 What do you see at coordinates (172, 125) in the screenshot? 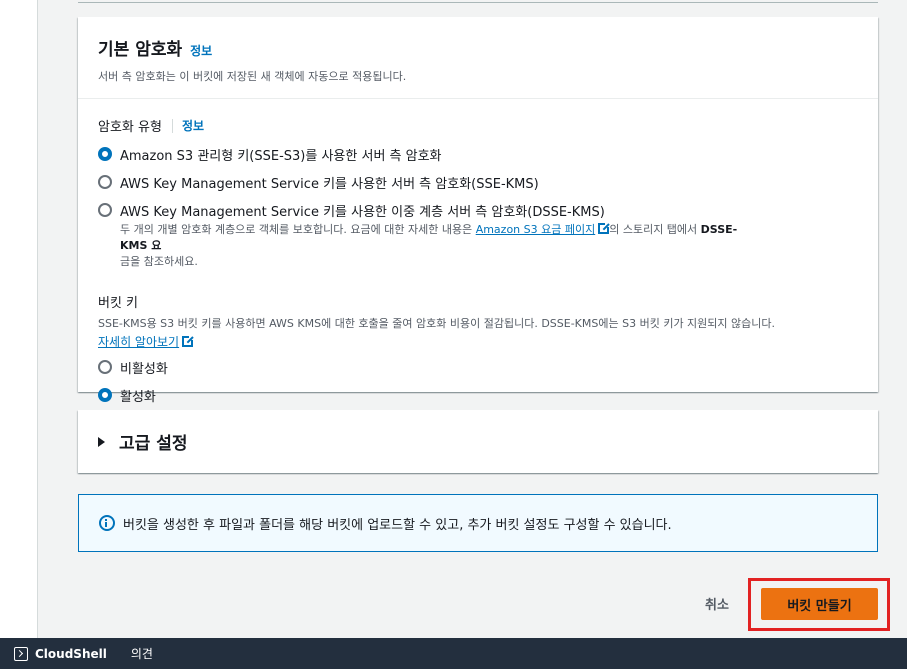
I see `label-divider` at bounding box center [172, 125].